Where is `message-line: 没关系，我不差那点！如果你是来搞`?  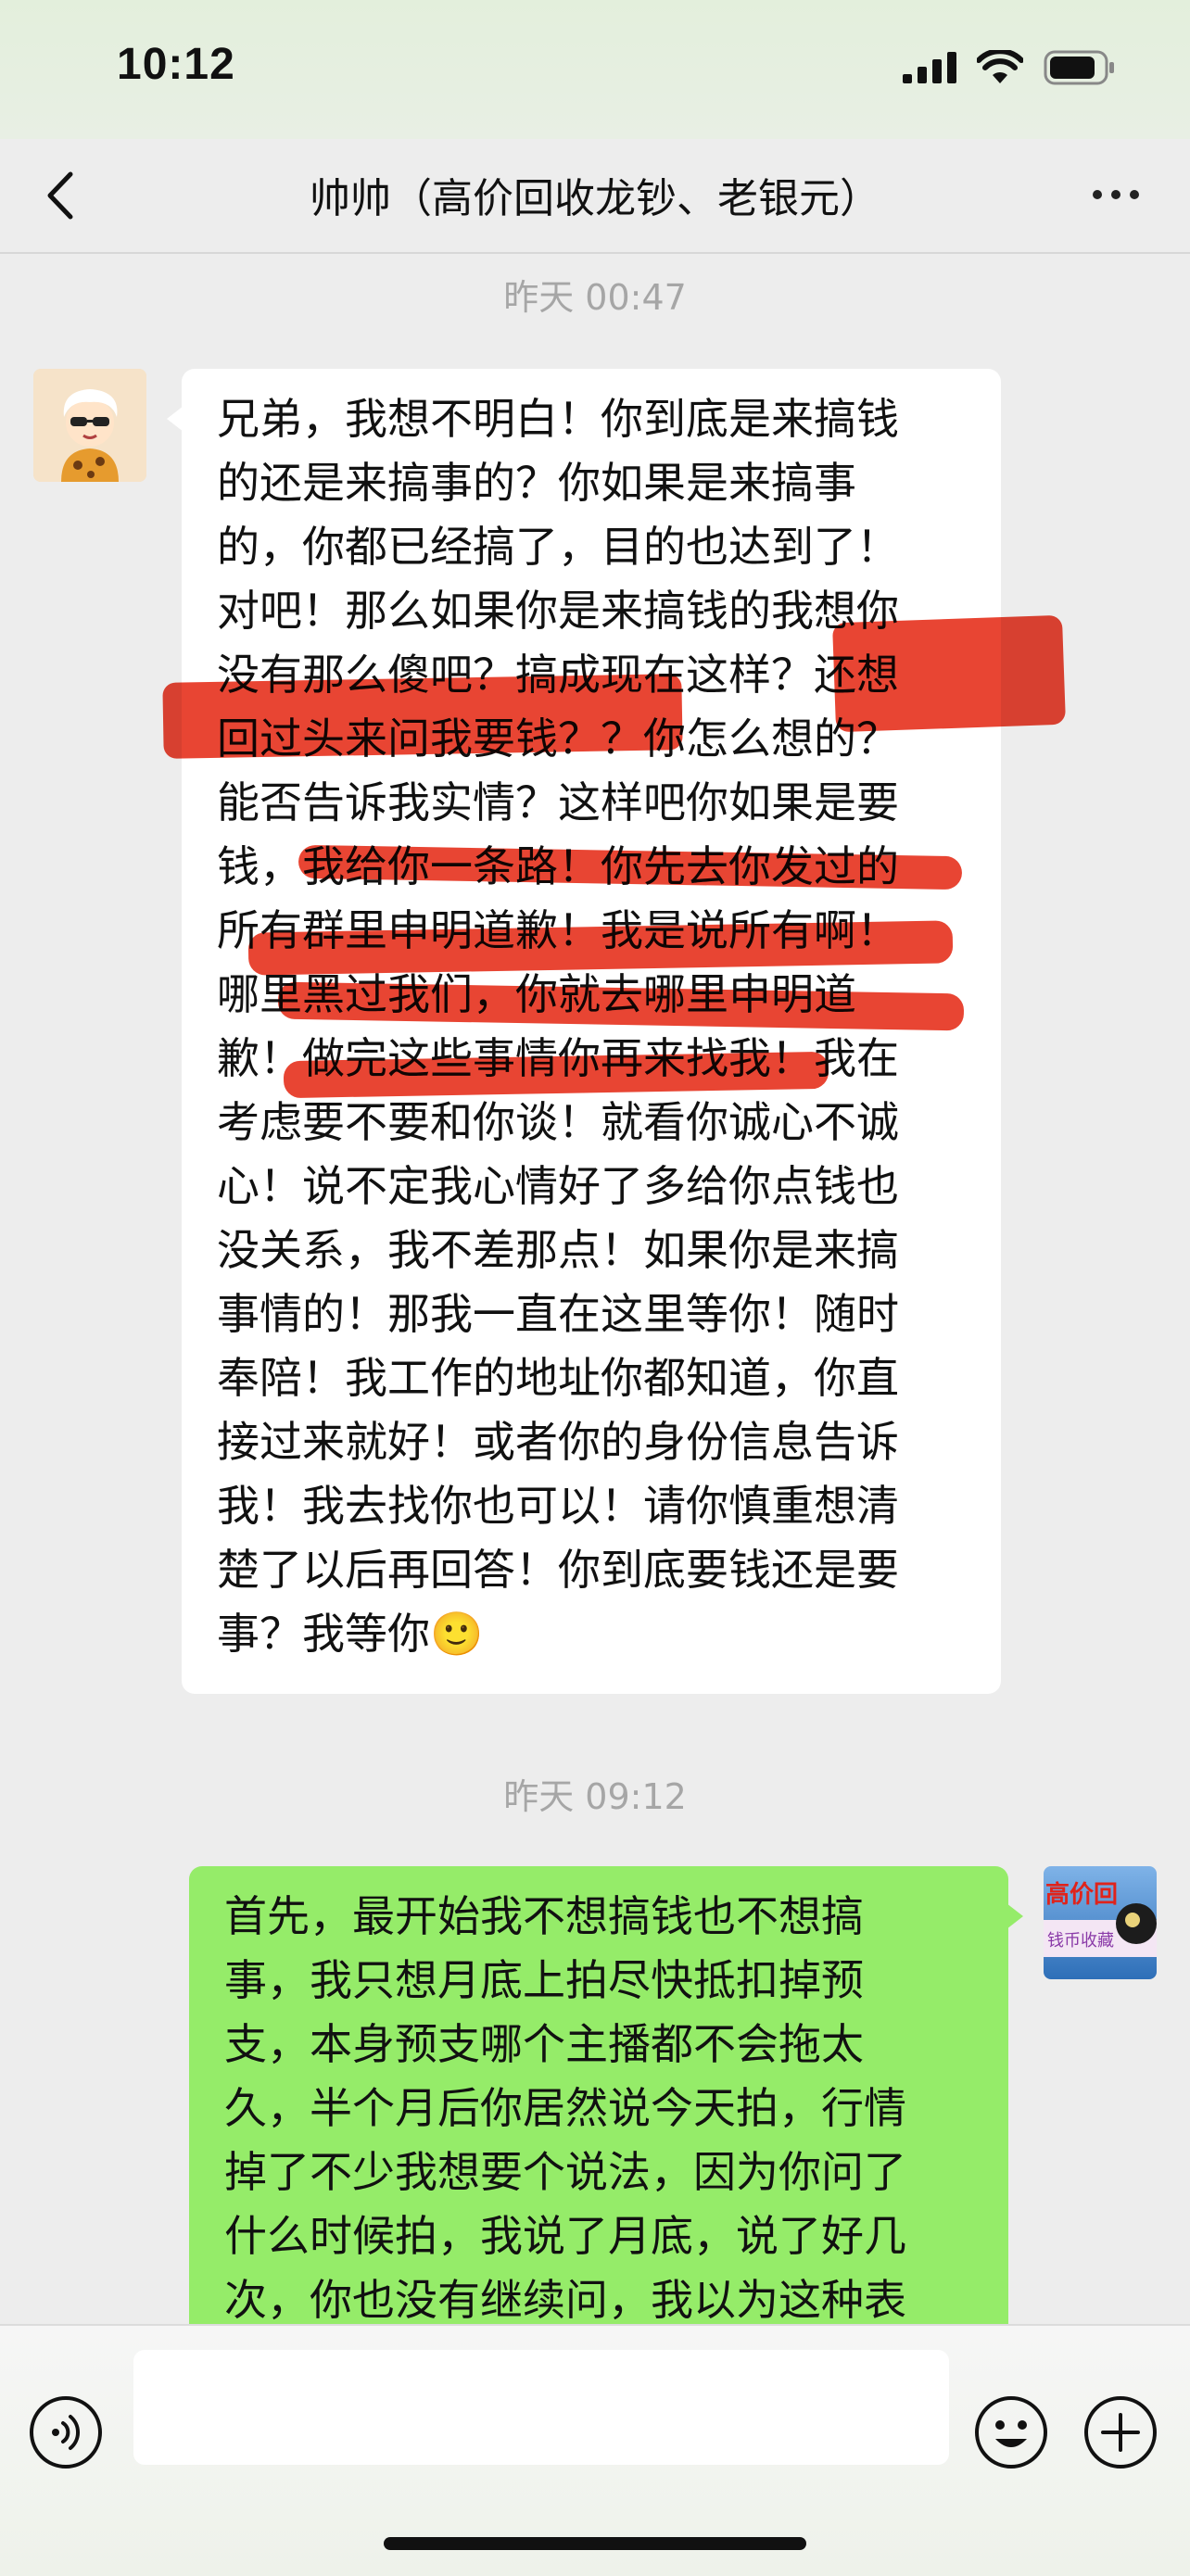
message-line: 没关系，我不差那点！如果你是来搞 is located at coordinates (558, 1250).